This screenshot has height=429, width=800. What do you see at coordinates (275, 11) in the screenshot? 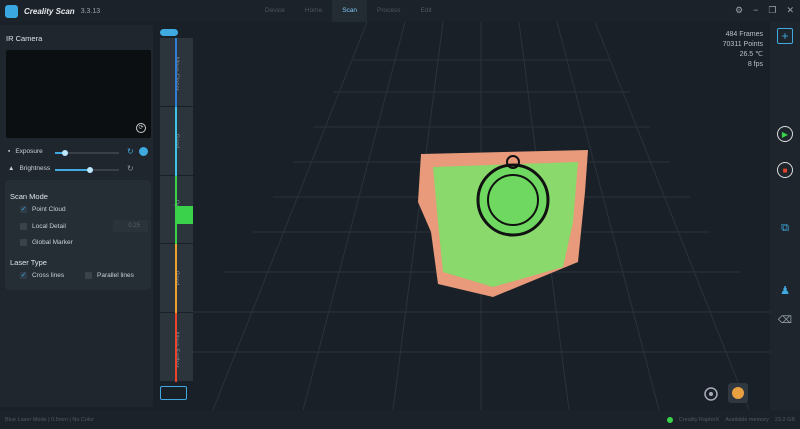
I see `tab-device: Device` at bounding box center [275, 11].